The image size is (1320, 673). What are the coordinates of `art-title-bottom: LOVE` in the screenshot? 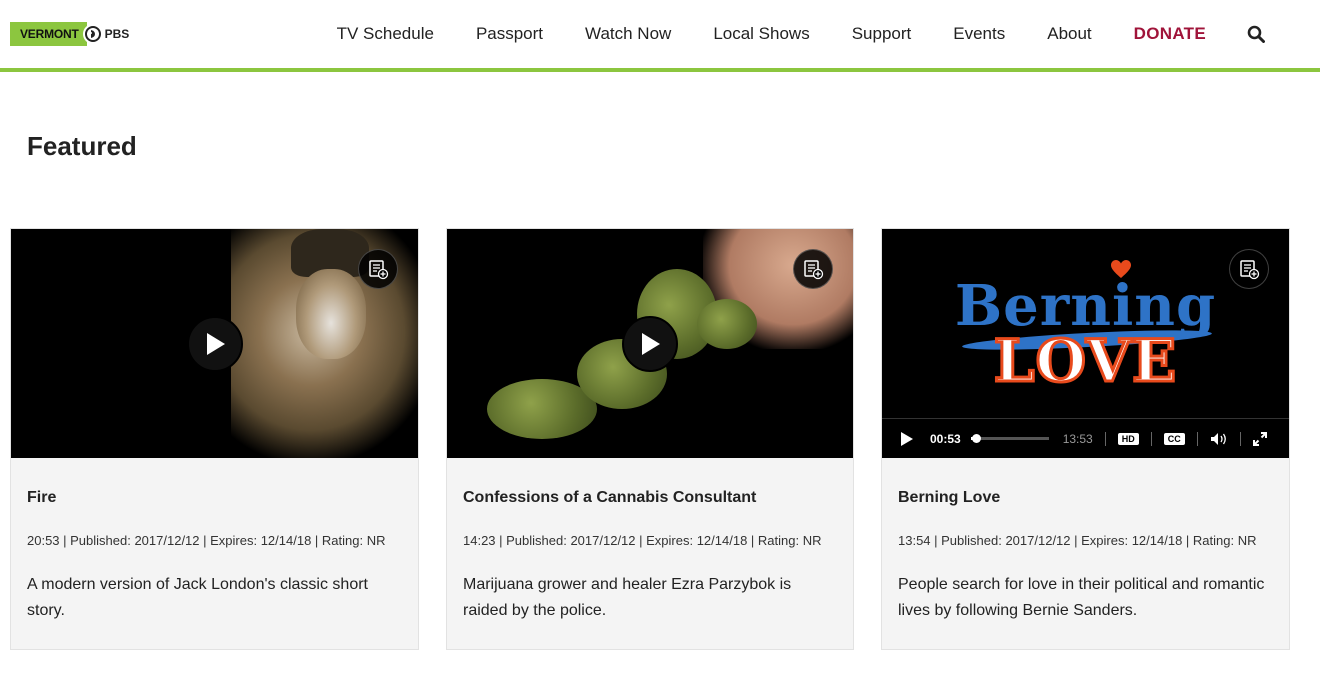 It's located at (1085, 361).